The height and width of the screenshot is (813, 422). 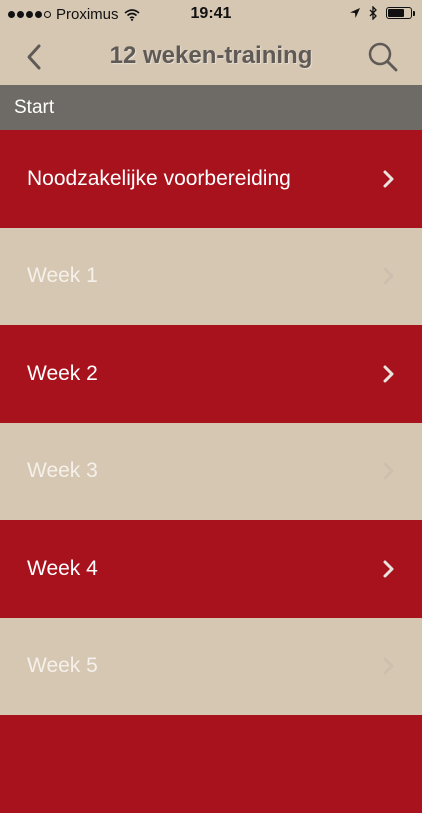 What do you see at coordinates (62, 666) in the screenshot?
I see `list-item-label: Week 5` at bounding box center [62, 666].